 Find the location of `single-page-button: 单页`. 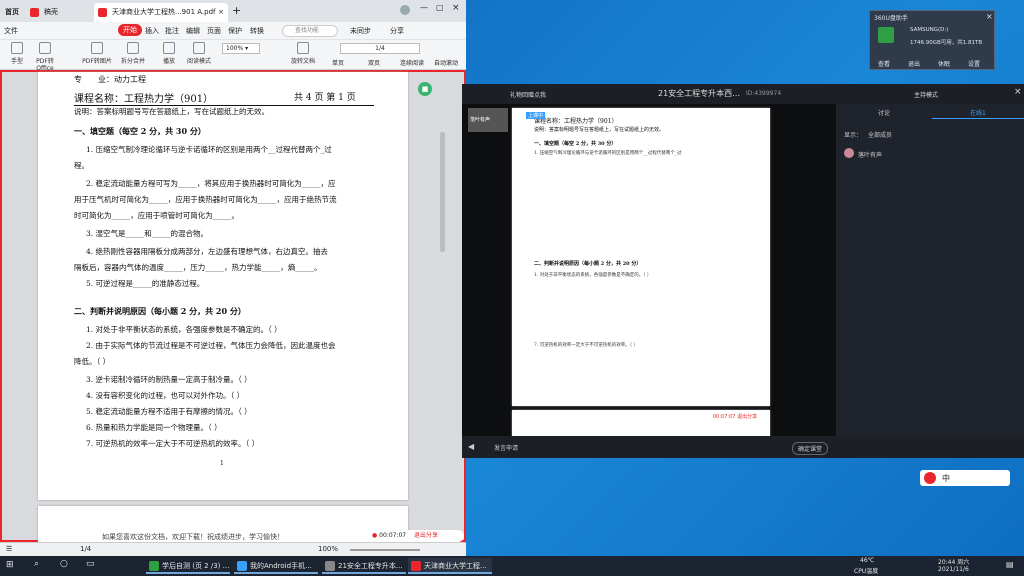

single-page-button: 单页 is located at coordinates (338, 62).